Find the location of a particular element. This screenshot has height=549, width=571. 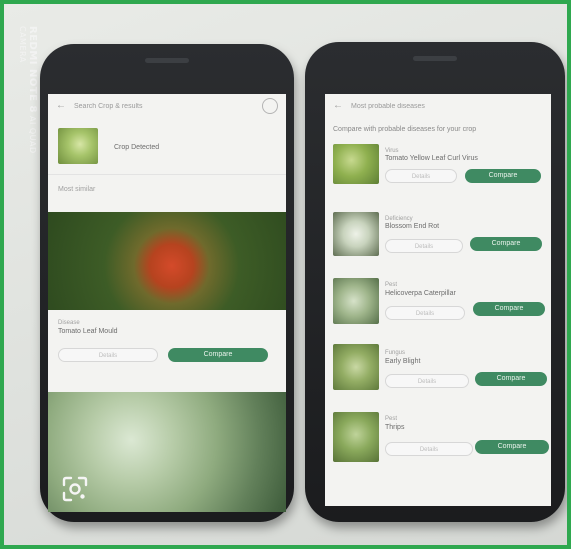

card-disease-name: Tomato Leaf Mould is located at coordinates (88, 331).